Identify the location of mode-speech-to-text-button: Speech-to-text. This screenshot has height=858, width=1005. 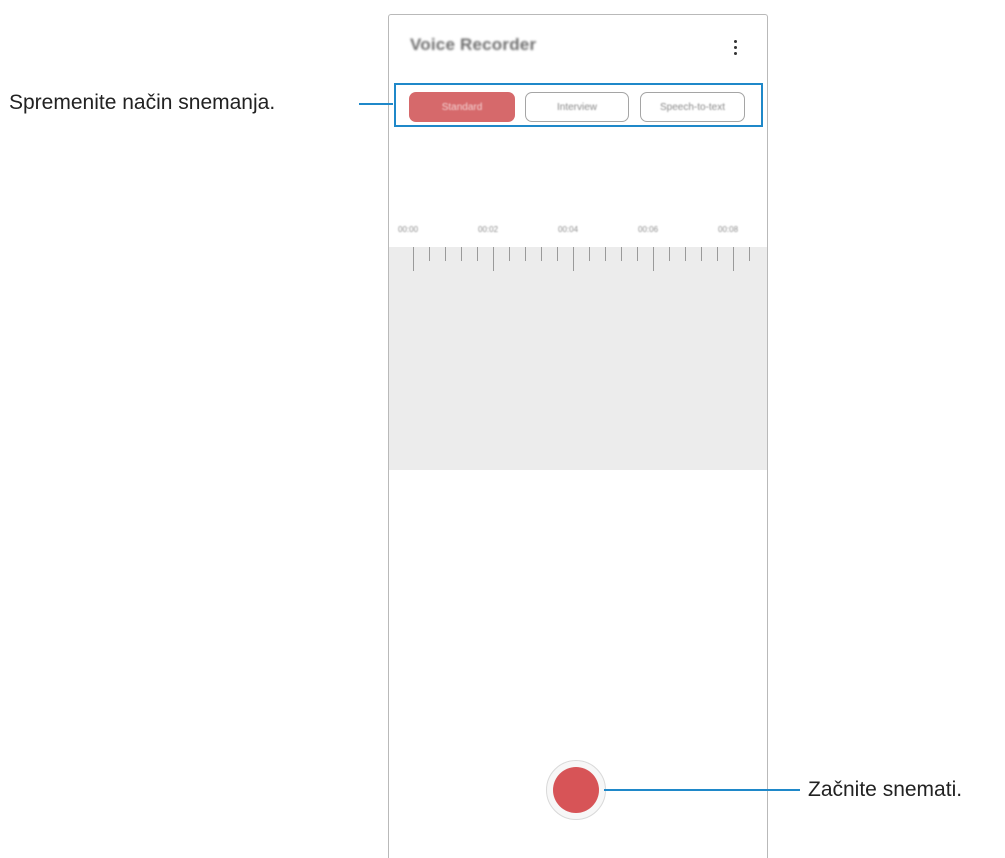
(692, 107).